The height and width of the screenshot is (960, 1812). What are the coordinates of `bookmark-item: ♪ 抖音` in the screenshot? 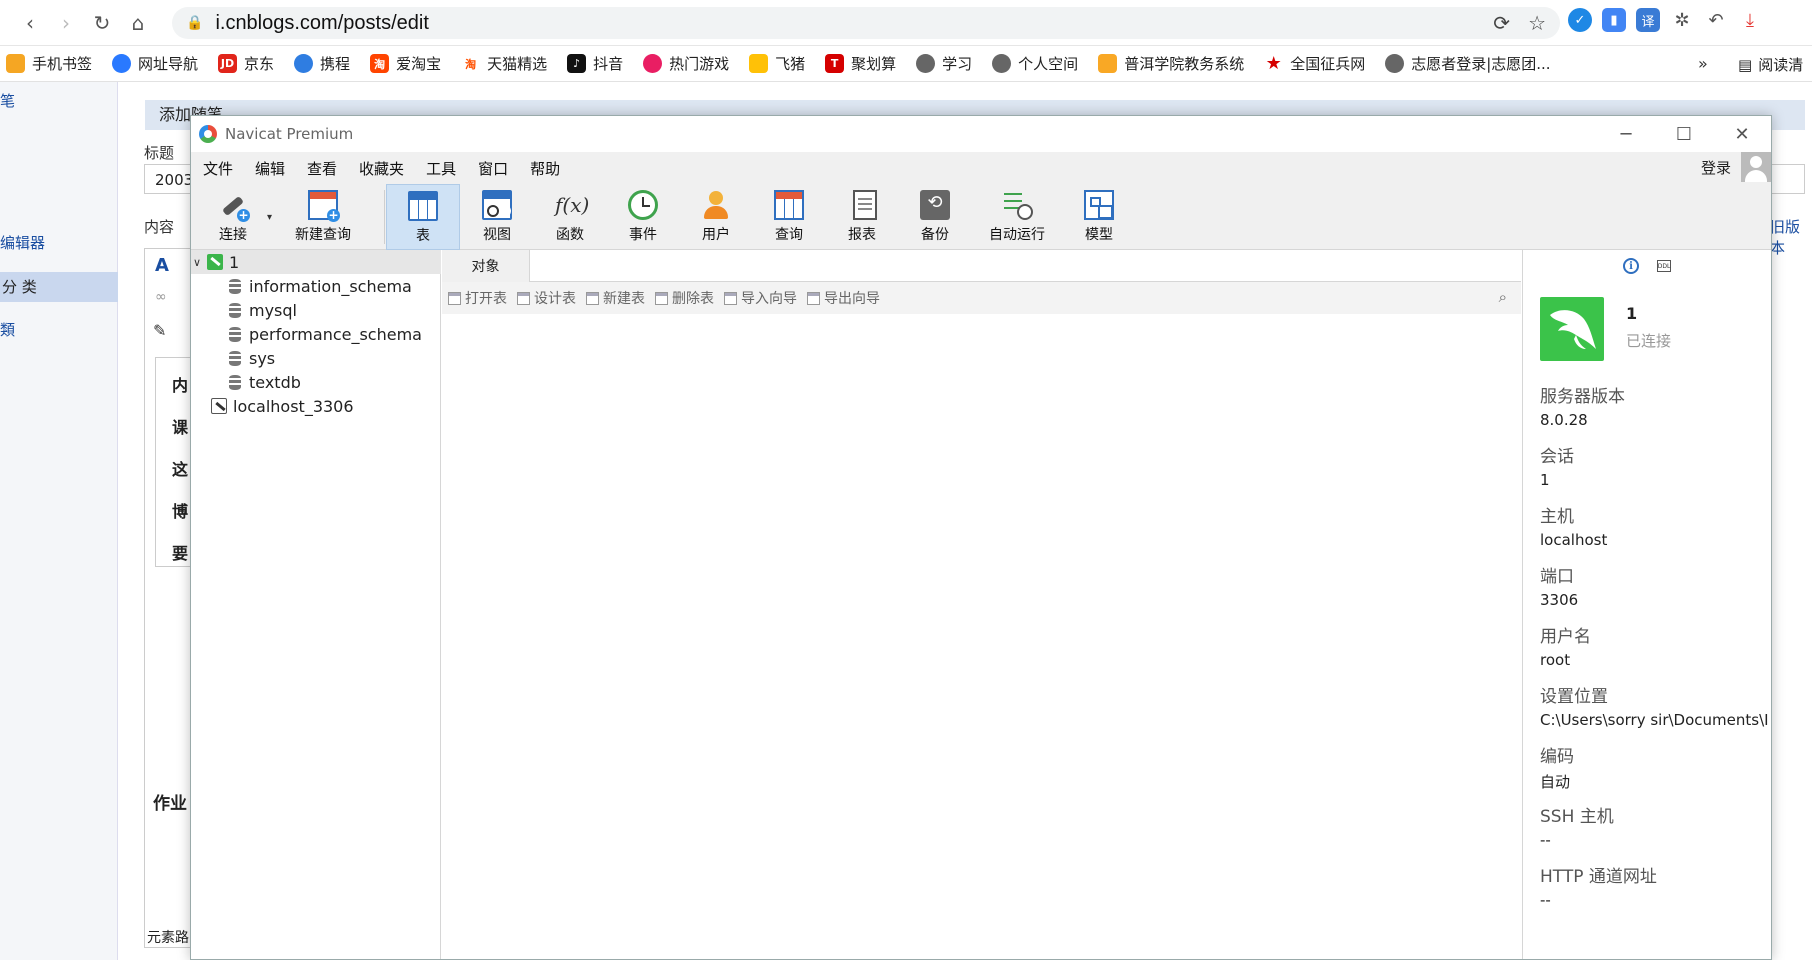 It's located at (595, 63).